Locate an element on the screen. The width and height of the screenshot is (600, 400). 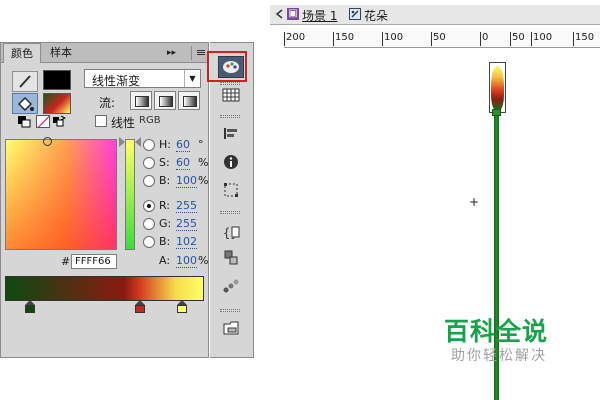
radio-red is located at coordinates (149, 206).